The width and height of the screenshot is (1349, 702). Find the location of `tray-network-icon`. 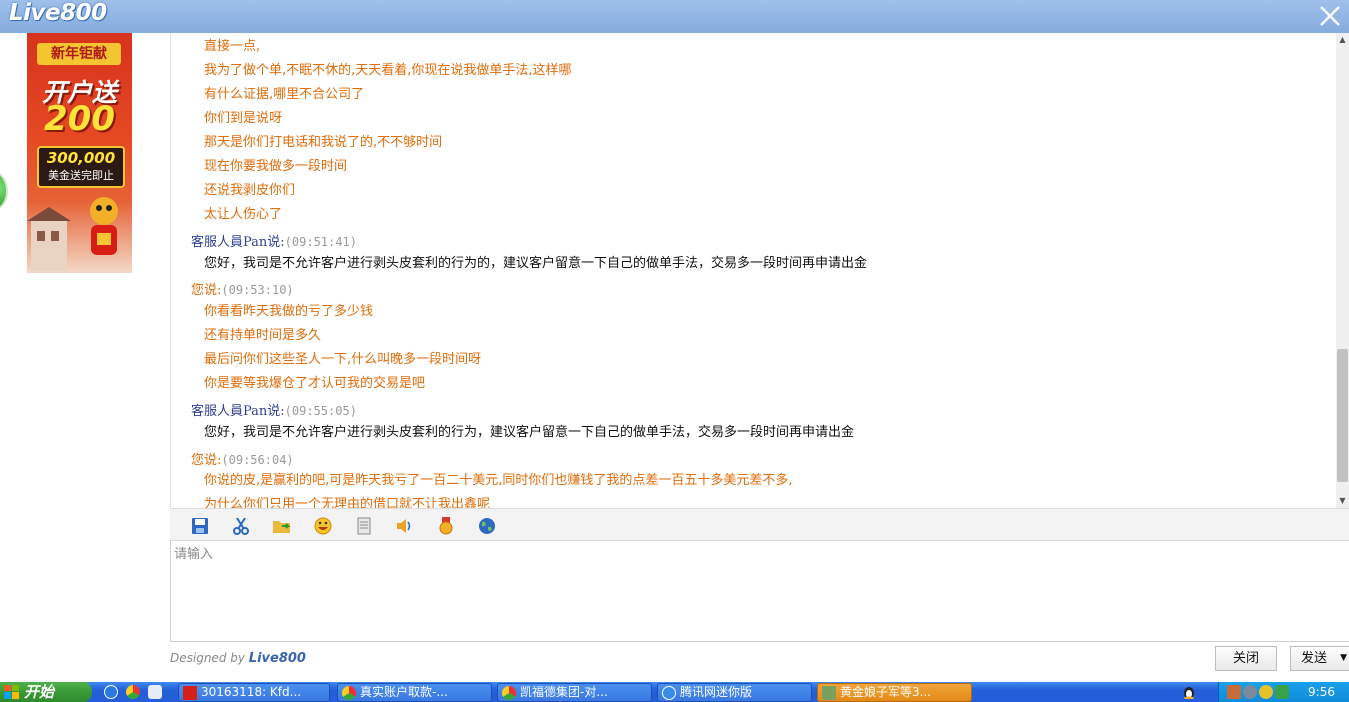

tray-network-icon is located at coordinates (1250, 692).